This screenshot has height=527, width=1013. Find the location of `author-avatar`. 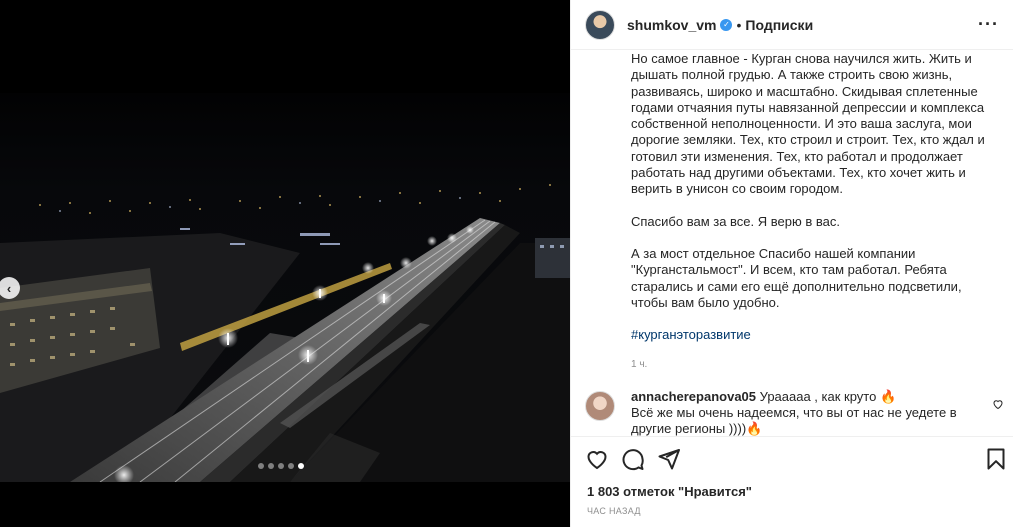

author-avatar is located at coordinates (600, 24).